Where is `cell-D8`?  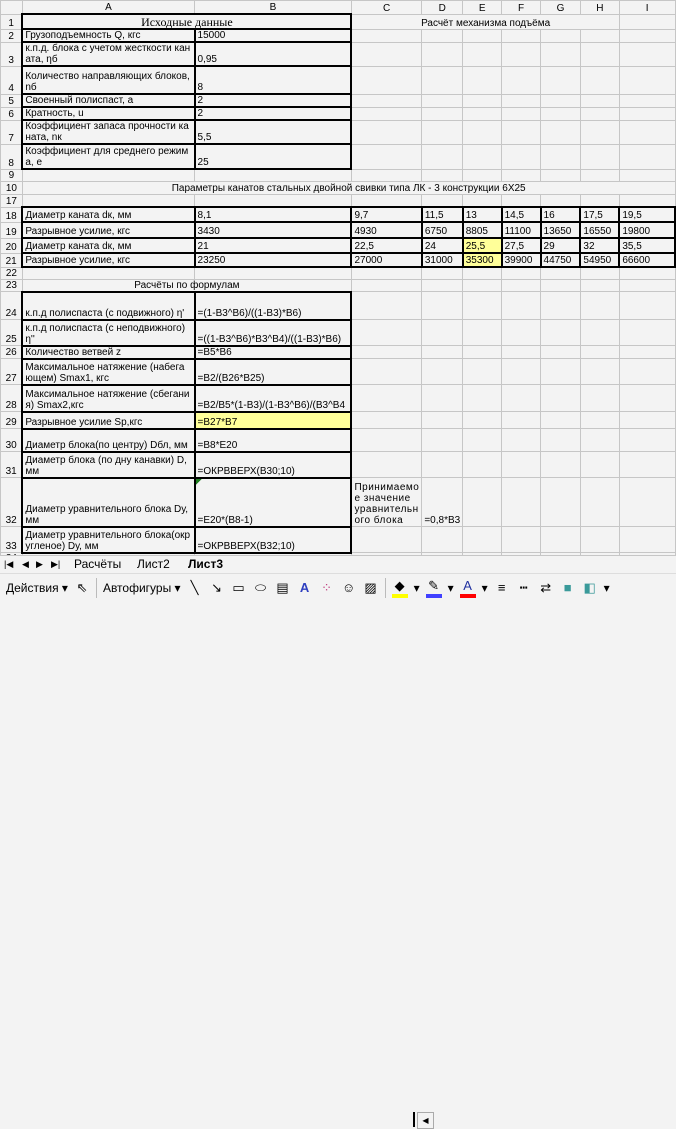
cell-D8 is located at coordinates (442, 156).